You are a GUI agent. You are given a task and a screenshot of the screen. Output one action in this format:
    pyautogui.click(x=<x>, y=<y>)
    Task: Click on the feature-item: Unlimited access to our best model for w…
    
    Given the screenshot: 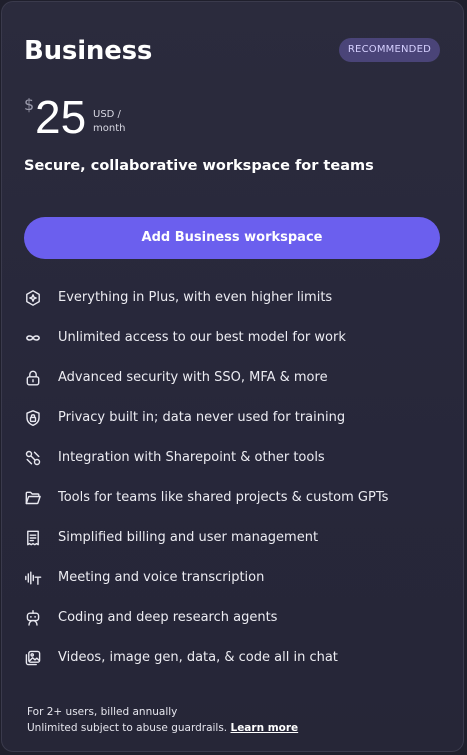 What is the action you would take?
    pyautogui.click(x=206, y=338)
    